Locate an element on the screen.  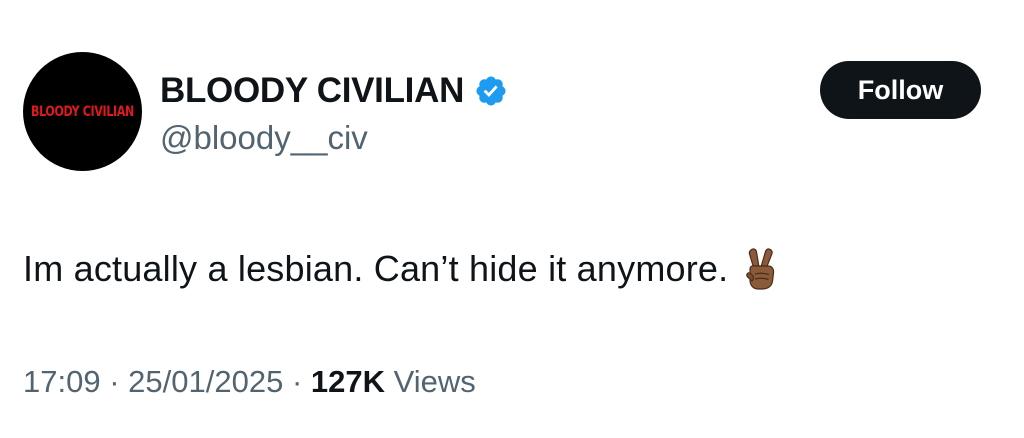
avatar-logo-text: BLOODY CIVILIAN is located at coordinates (82, 111).